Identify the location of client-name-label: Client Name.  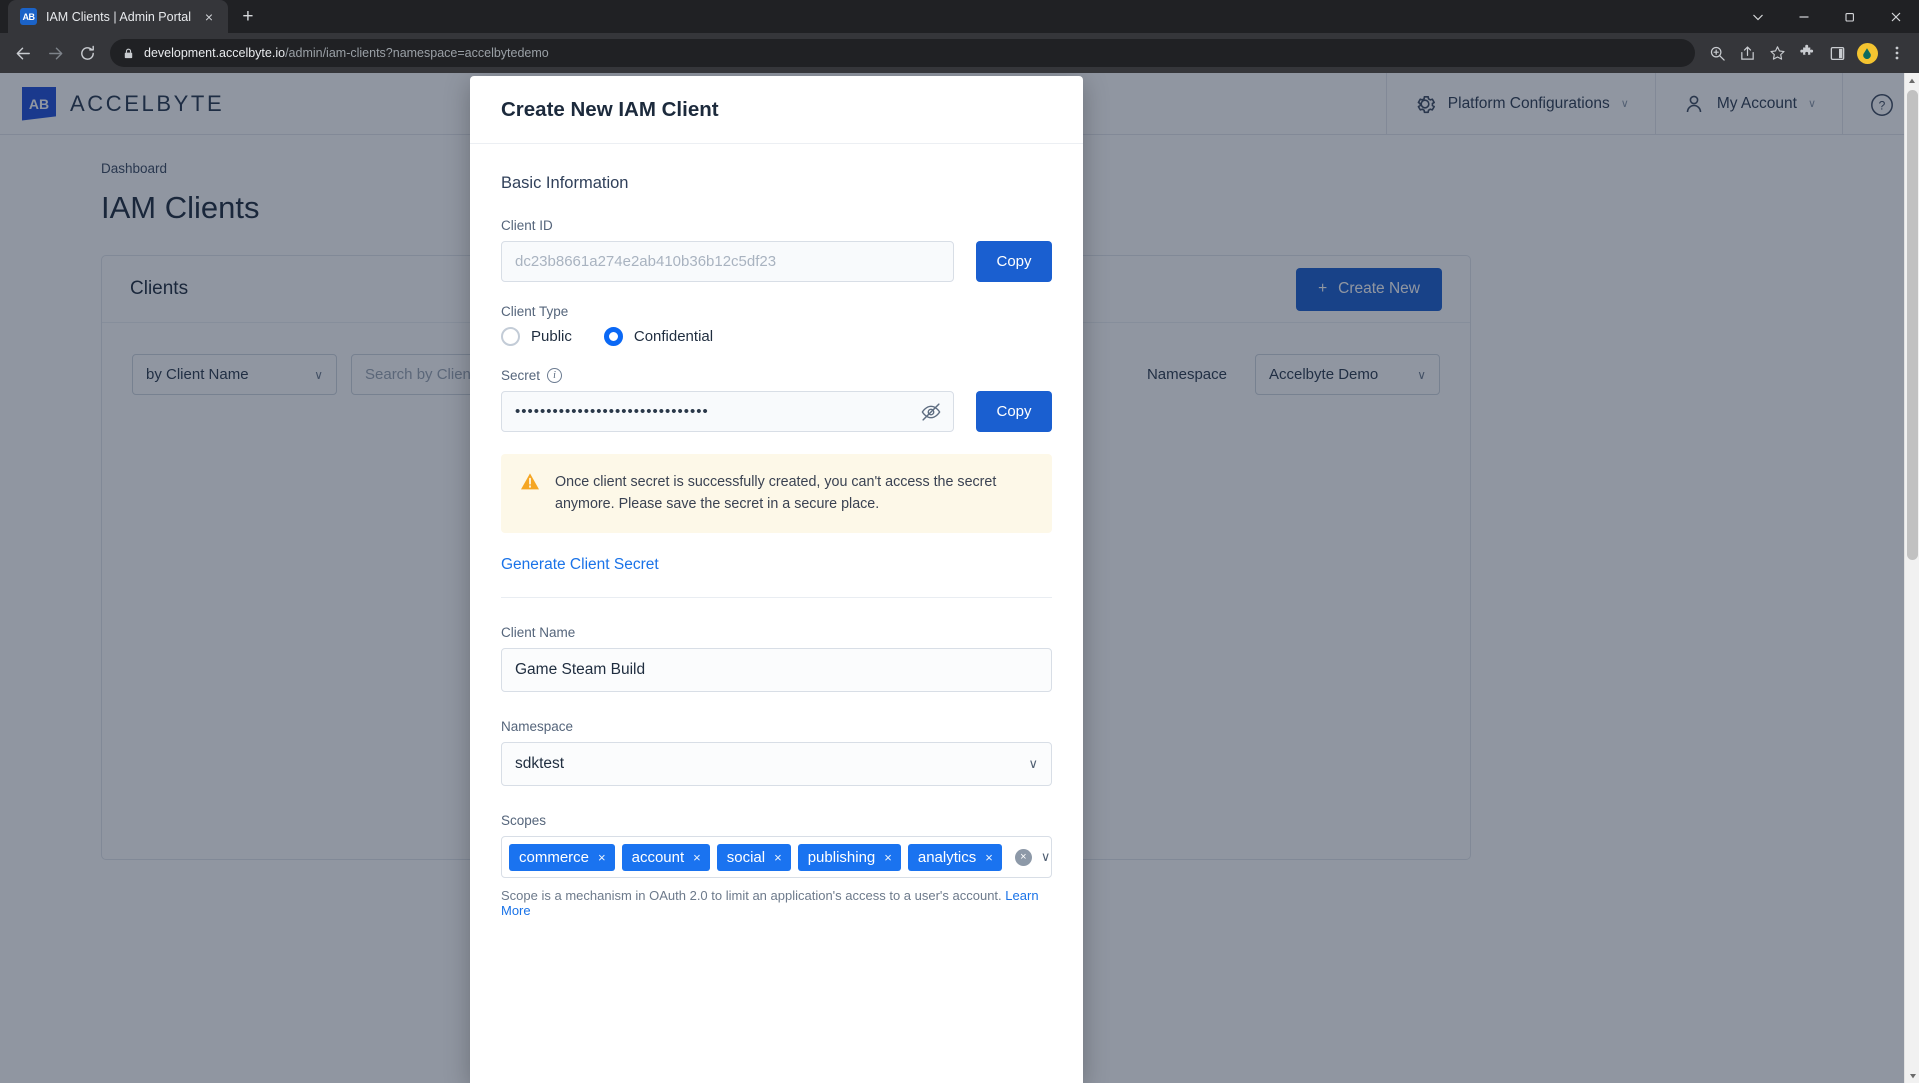
(538, 633).